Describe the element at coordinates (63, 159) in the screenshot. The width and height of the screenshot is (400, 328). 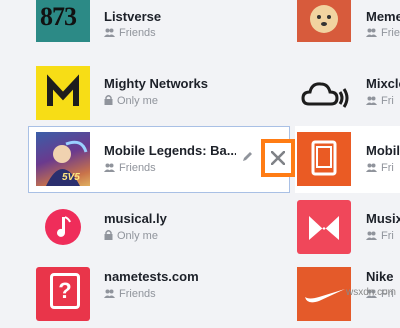
I see `mobile-legends-thumbnail: 5V5` at that location.